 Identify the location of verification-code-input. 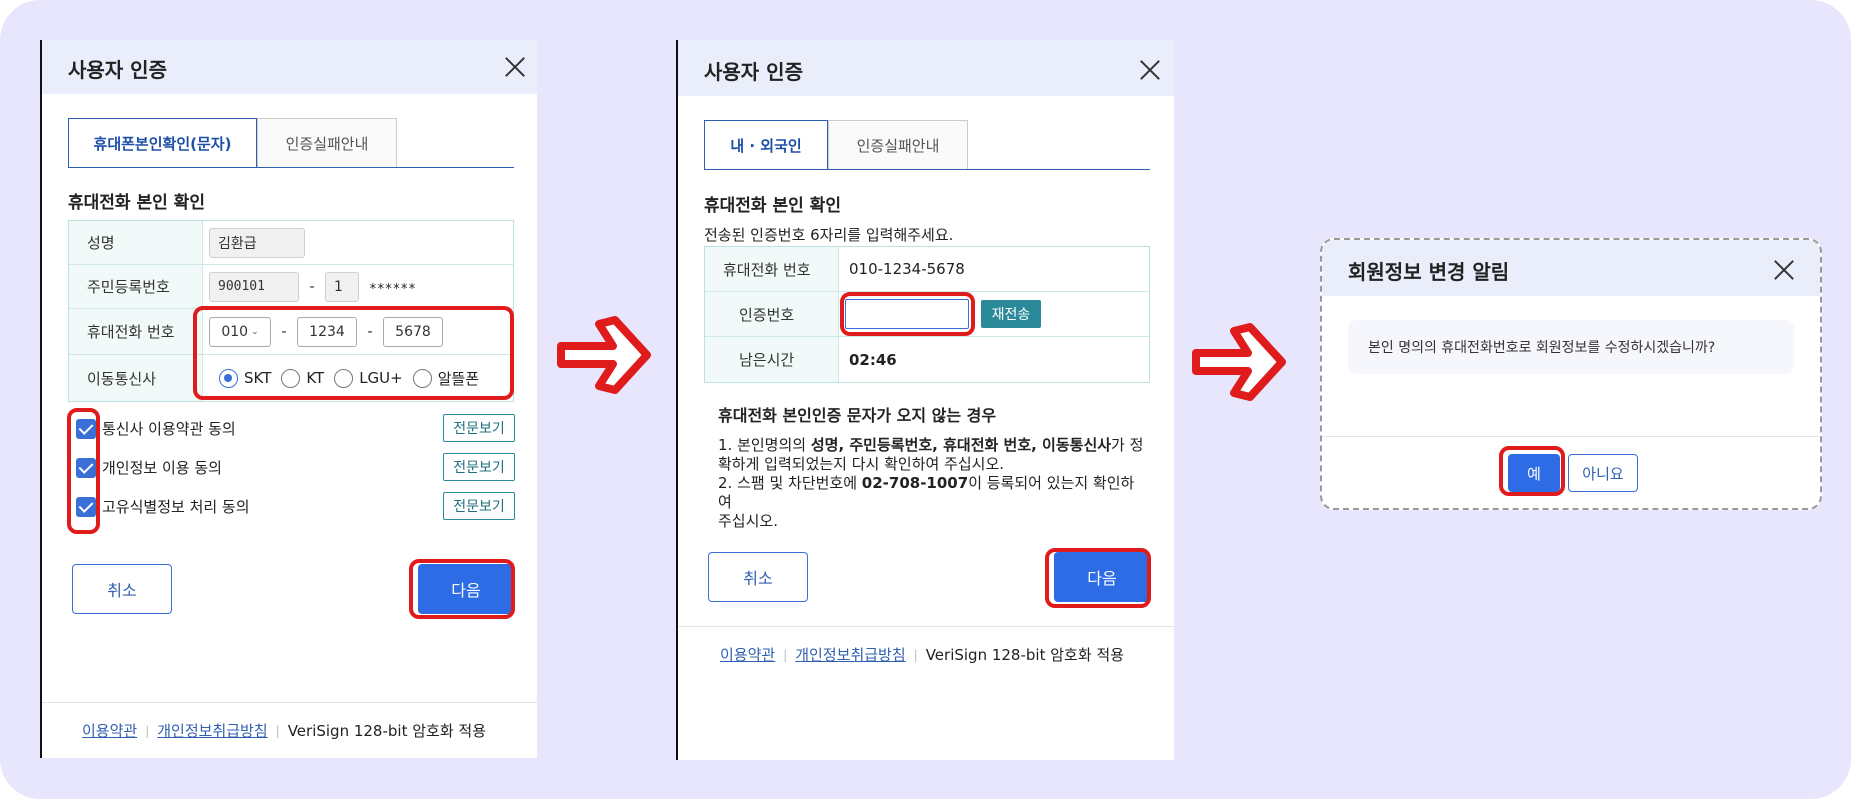
(907, 314).